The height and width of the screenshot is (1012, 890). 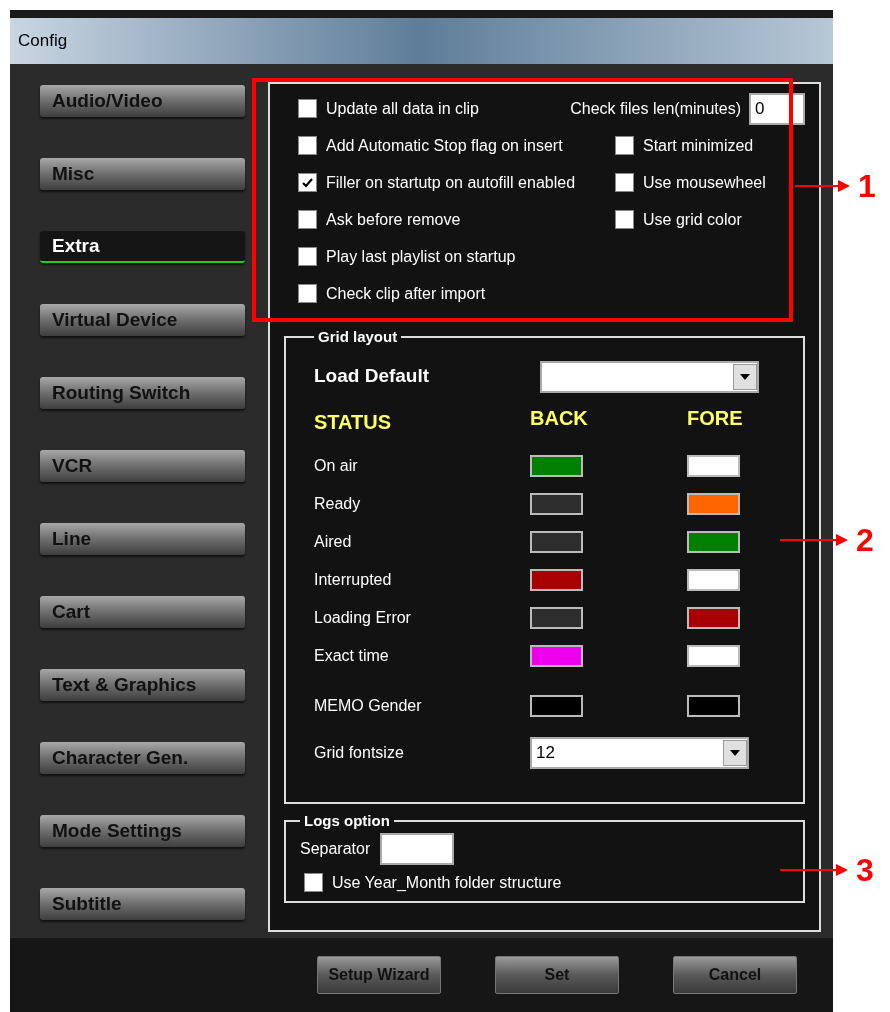 I want to click on column-header: FORE, so click(x=715, y=418).